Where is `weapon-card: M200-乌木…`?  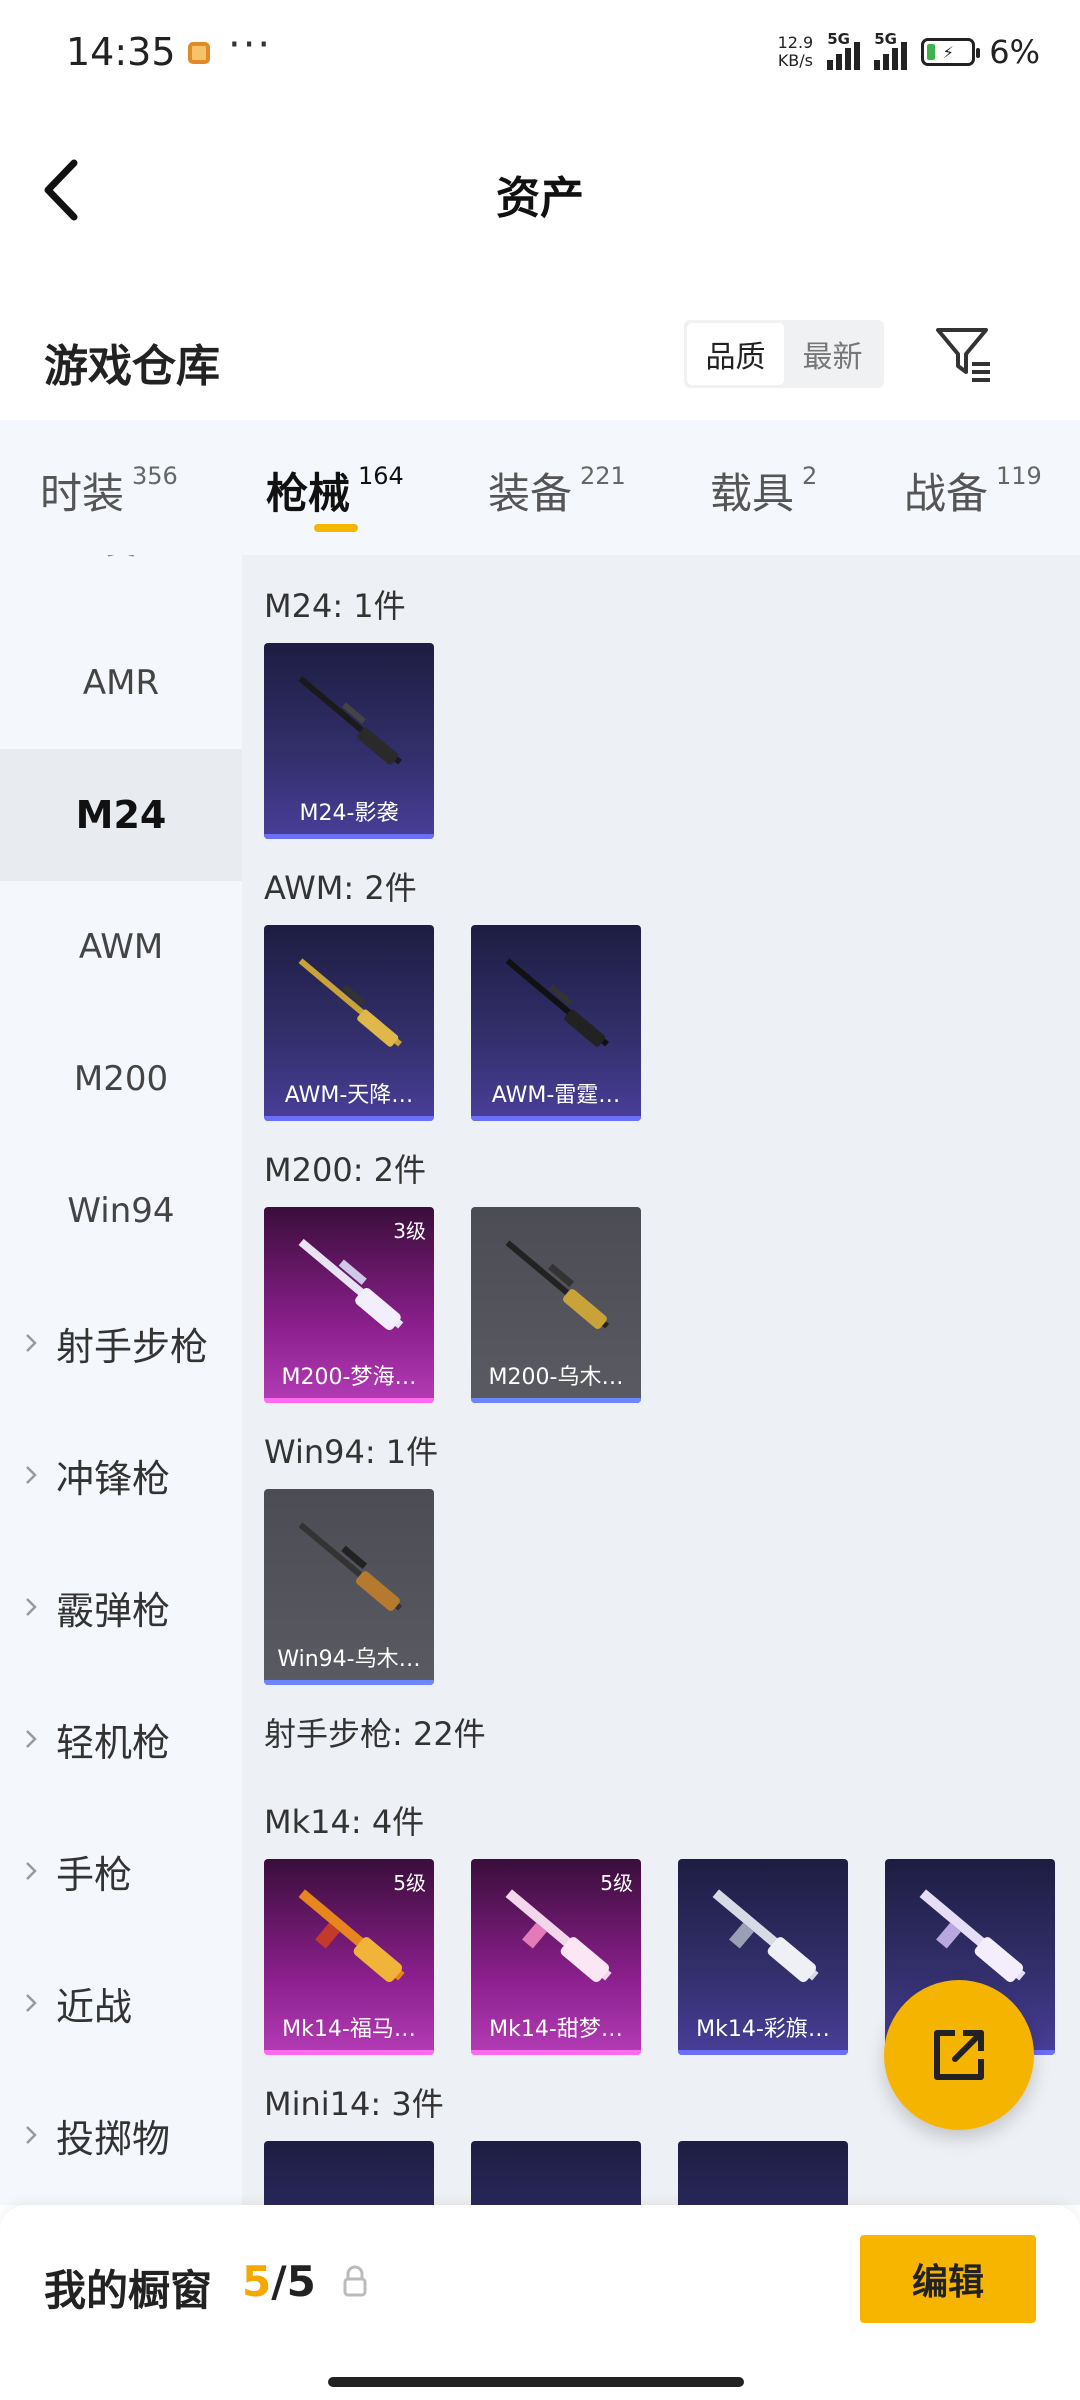 weapon-card: M200-乌木… is located at coordinates (556, 1305).